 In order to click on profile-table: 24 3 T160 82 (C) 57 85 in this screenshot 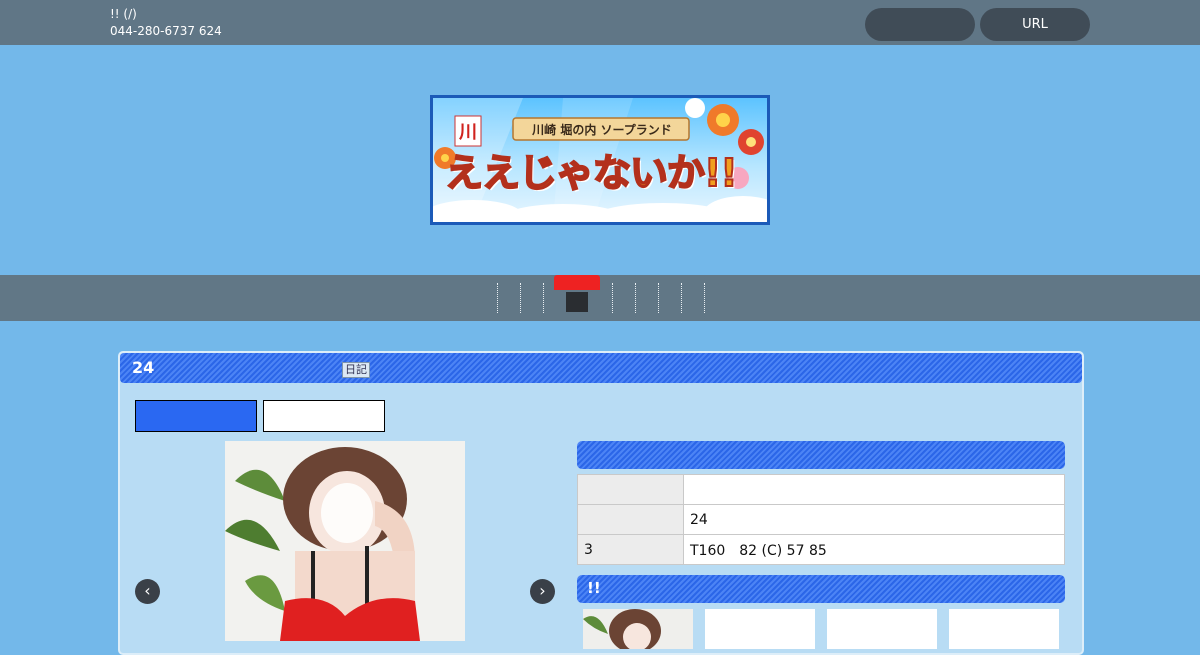, I will do `click(821, 519)`.